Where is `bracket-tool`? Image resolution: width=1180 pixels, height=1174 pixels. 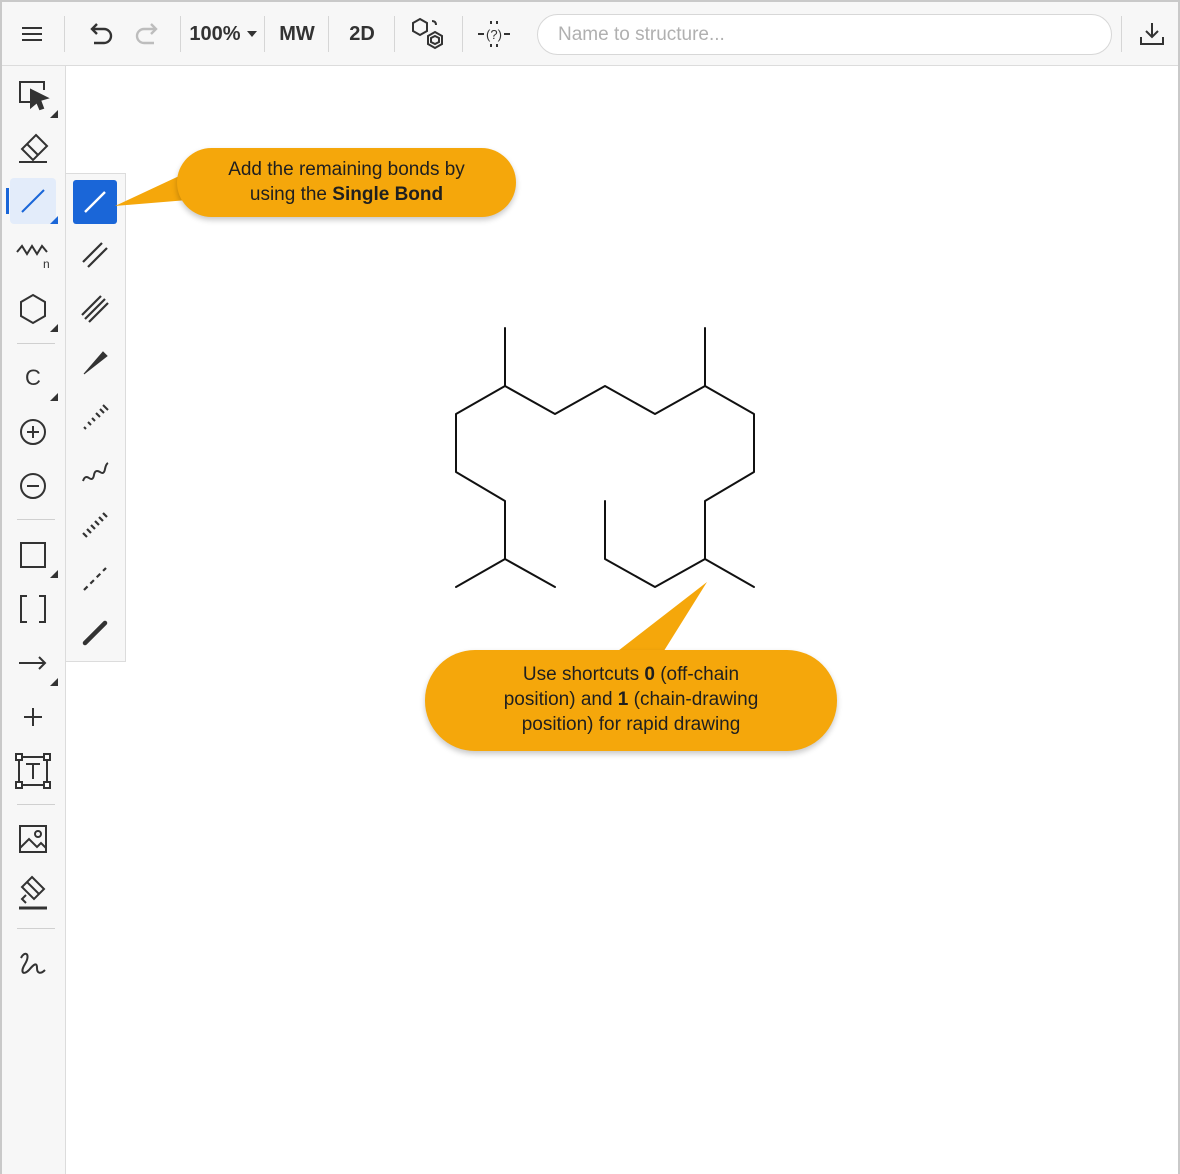
bracket-tool is located at coordinates (33, 609).